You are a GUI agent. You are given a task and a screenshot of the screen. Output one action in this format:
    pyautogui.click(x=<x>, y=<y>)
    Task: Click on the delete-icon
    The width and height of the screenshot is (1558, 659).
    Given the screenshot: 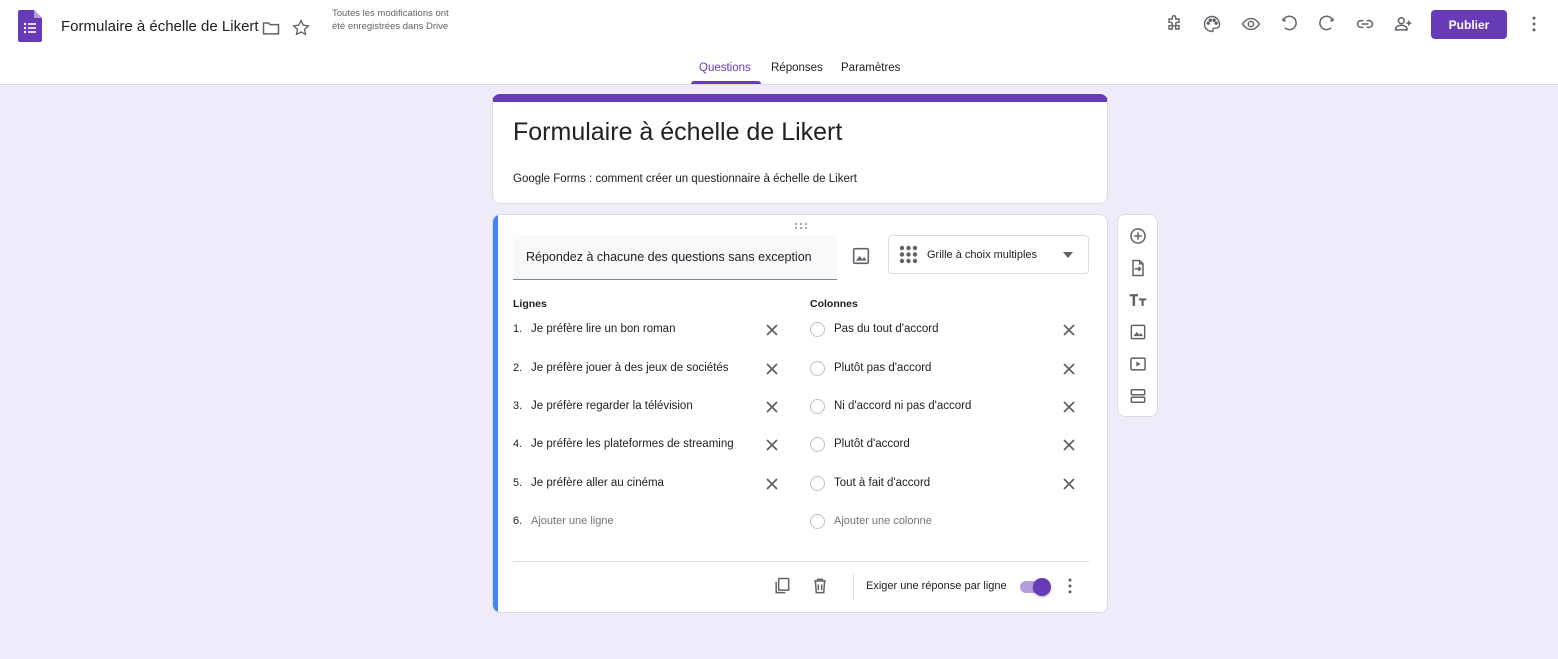 What is the action you would take?
    pyautogui.click(x=820, y=586)
    